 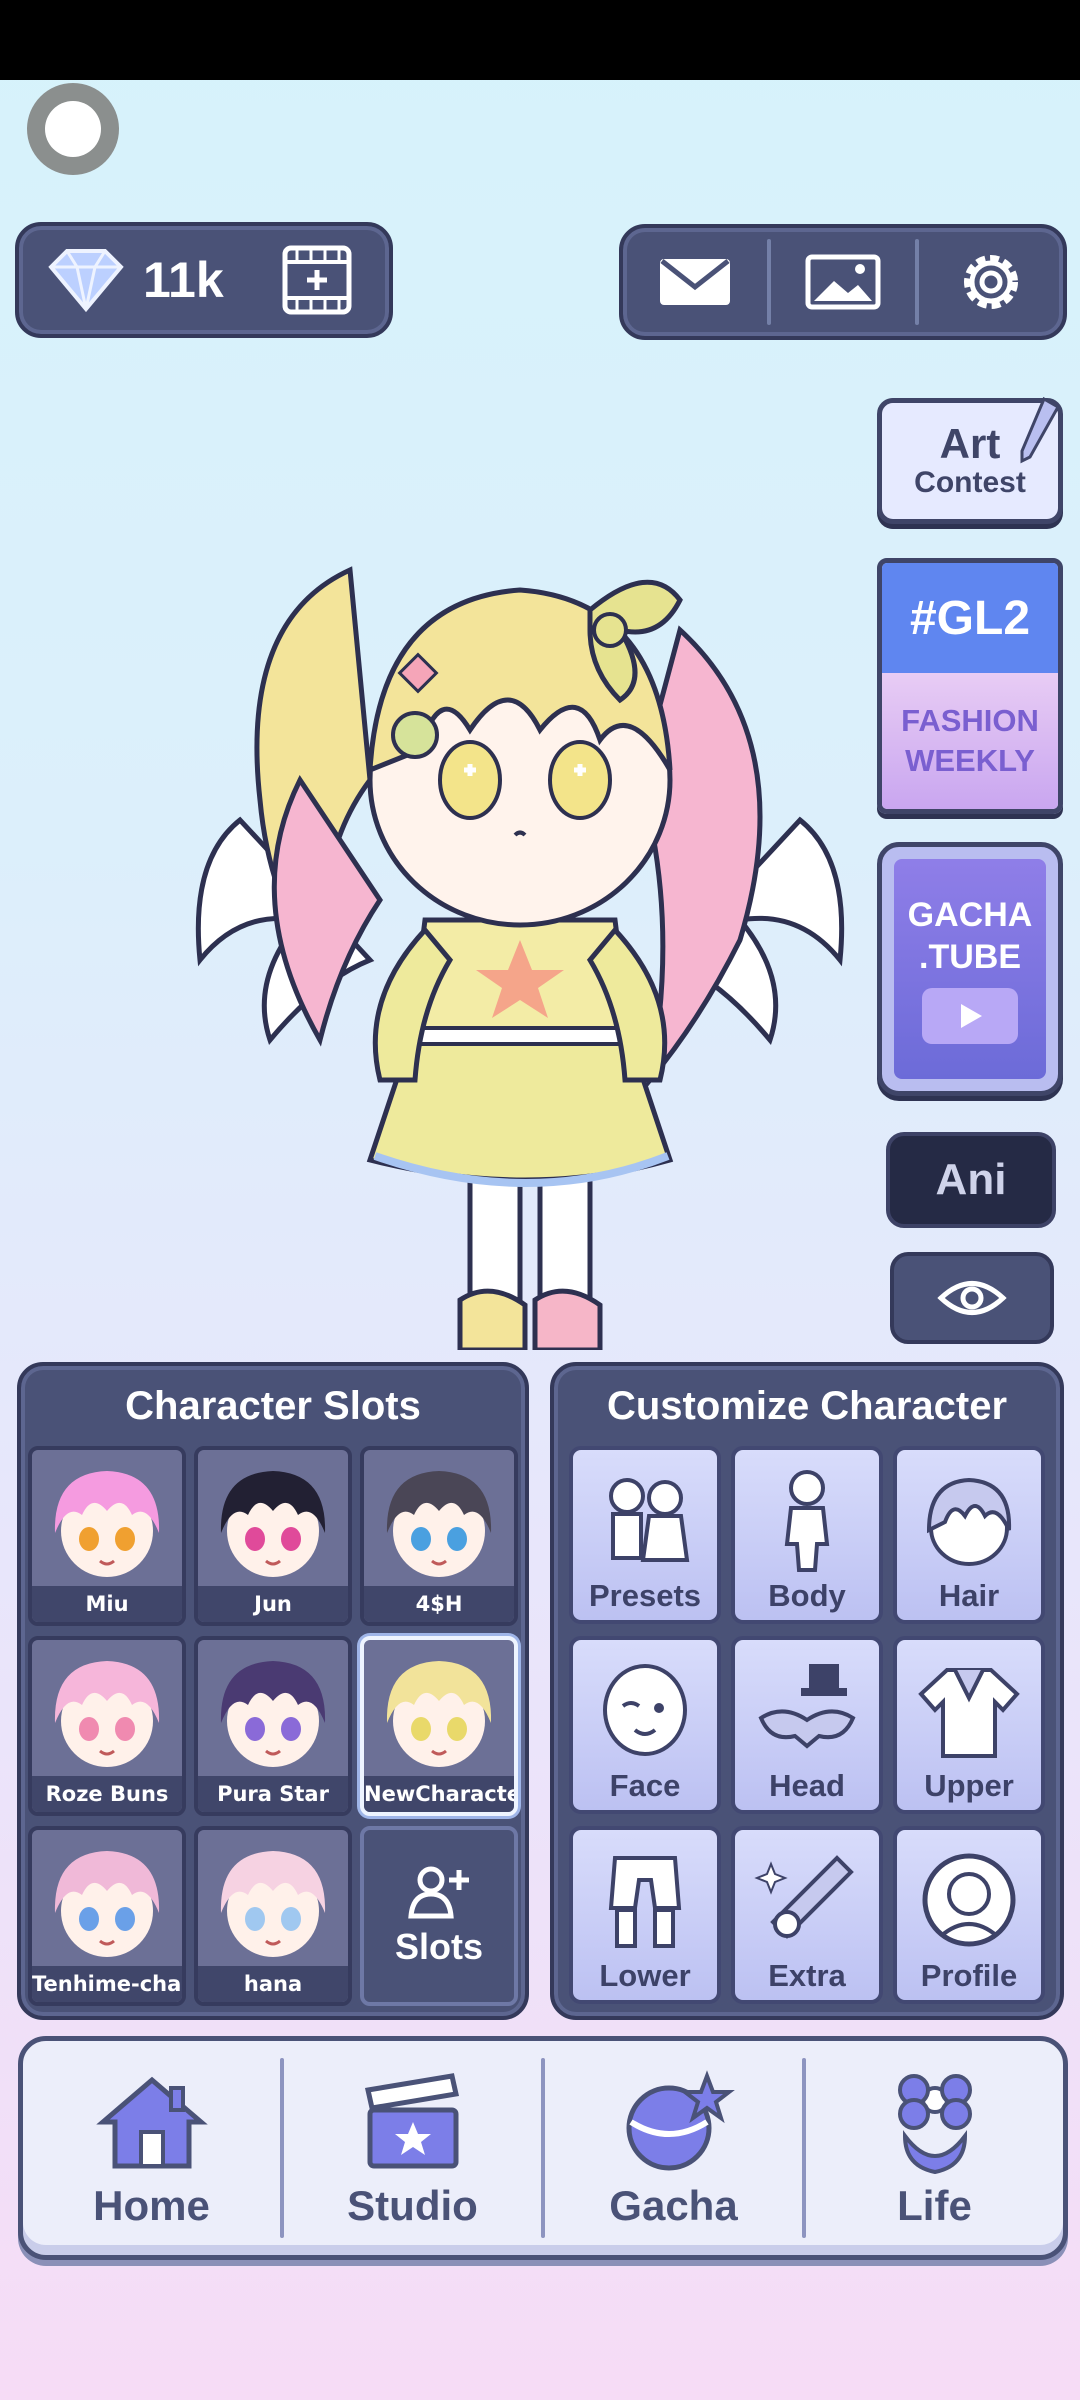 I want to click on customize-presets-button: Presets, so click(x=645, y=1535).